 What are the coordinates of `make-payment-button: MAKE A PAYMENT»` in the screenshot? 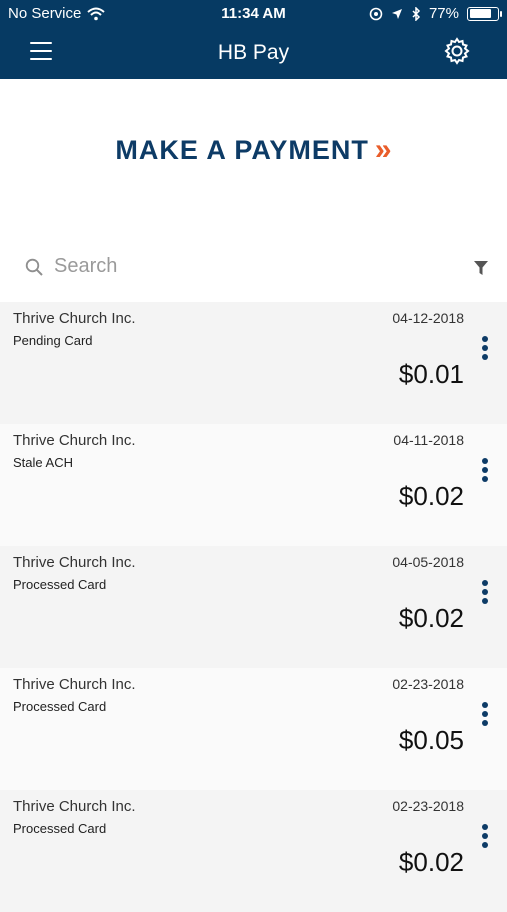 It's located at (253, 150).